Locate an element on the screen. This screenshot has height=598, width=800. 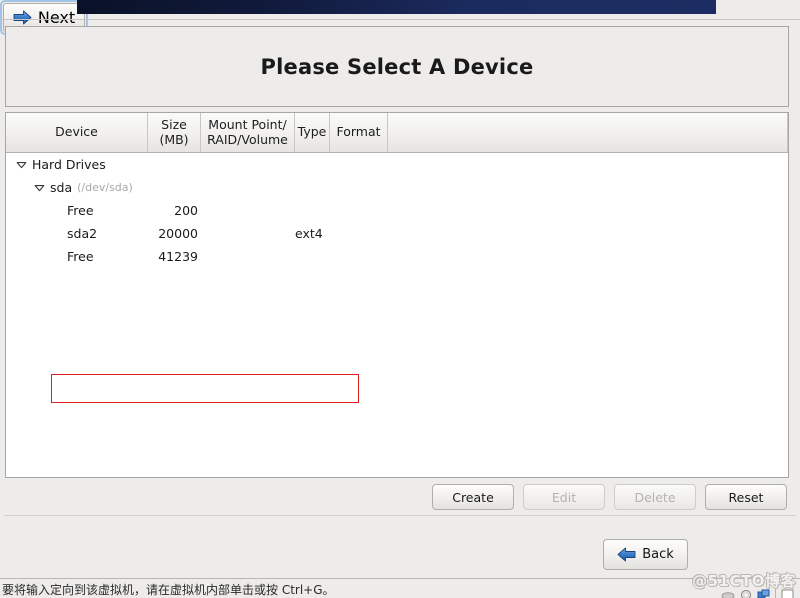
page-top-divider is located at coordinates (400, 19).